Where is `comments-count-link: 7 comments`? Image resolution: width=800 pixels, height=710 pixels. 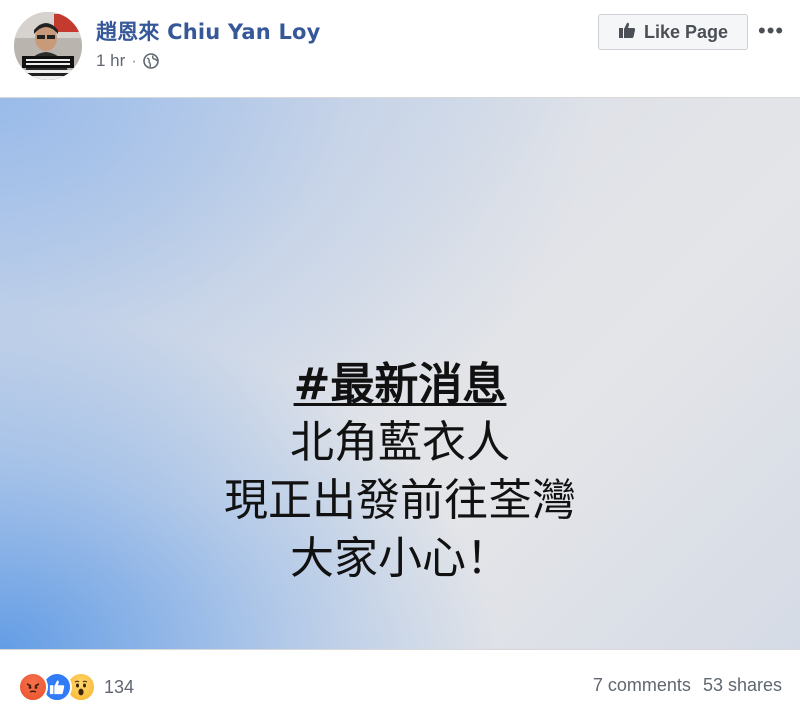 comments-count-link: 7 comments is located at coordinates (642, 685).